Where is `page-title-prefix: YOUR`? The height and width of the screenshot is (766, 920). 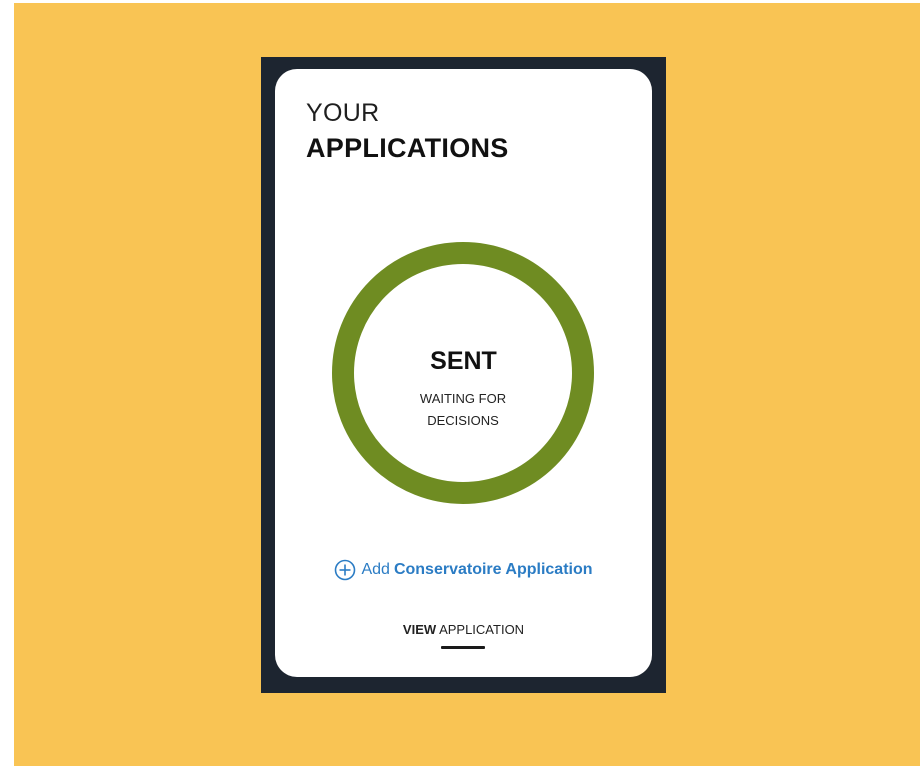
page-title-prefix: YOUR is located at coordinates (343, 113).